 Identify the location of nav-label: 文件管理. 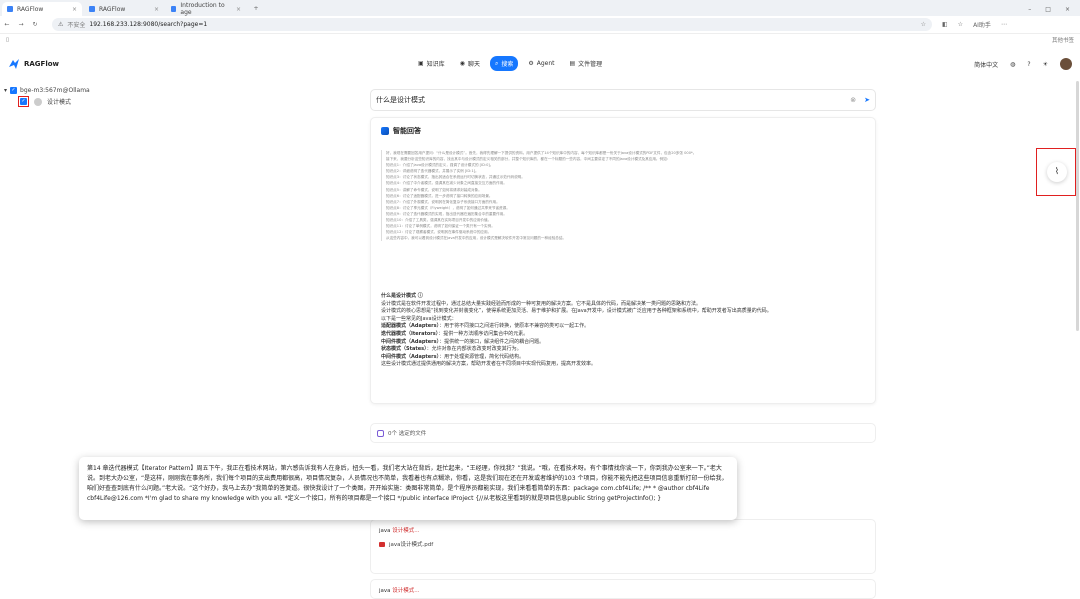
(590, 64).